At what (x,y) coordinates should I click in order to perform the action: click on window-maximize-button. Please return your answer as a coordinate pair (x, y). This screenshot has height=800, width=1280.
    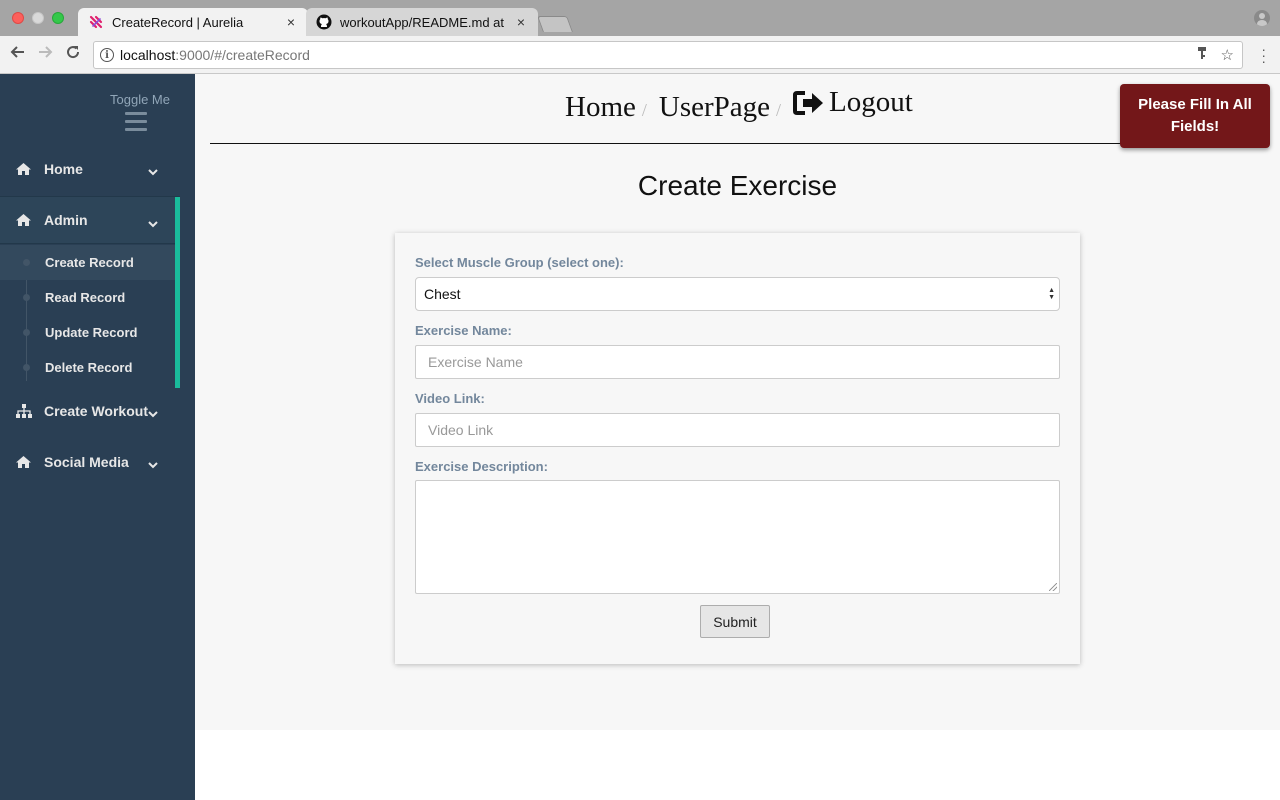
    Looking at the image, I should click on (58, 18).